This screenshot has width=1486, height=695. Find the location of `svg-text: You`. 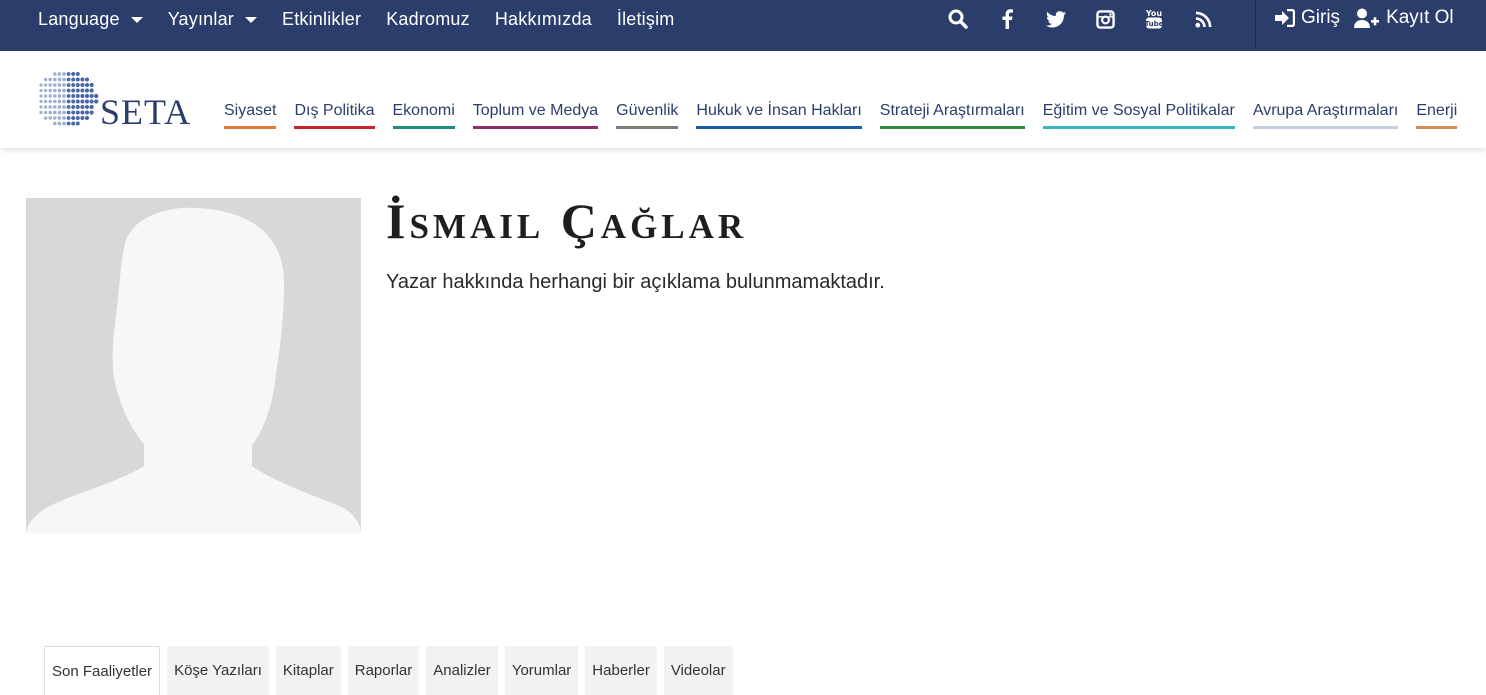

svg-text: You is located at coordinates (1153, 13).